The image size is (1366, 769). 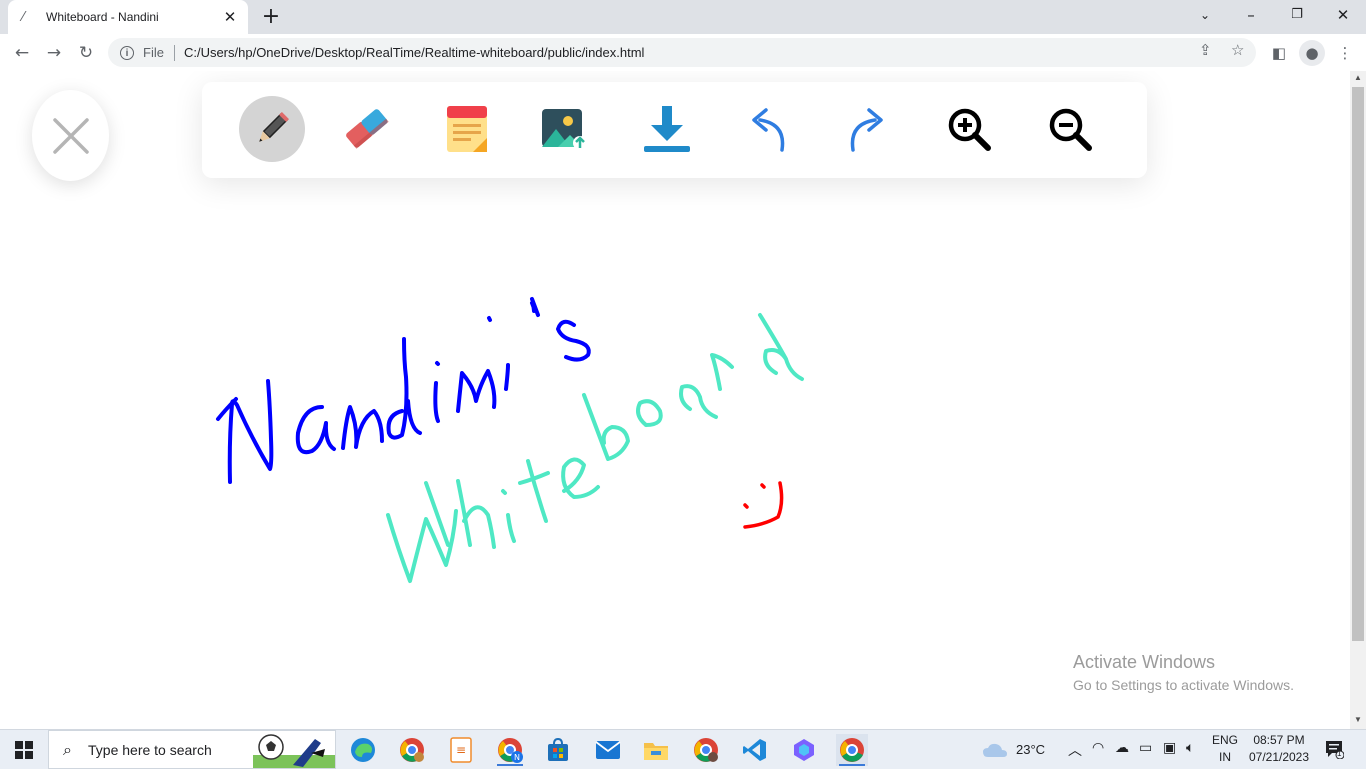 I want to click on stroke-i1, so click(x=436, y=392).